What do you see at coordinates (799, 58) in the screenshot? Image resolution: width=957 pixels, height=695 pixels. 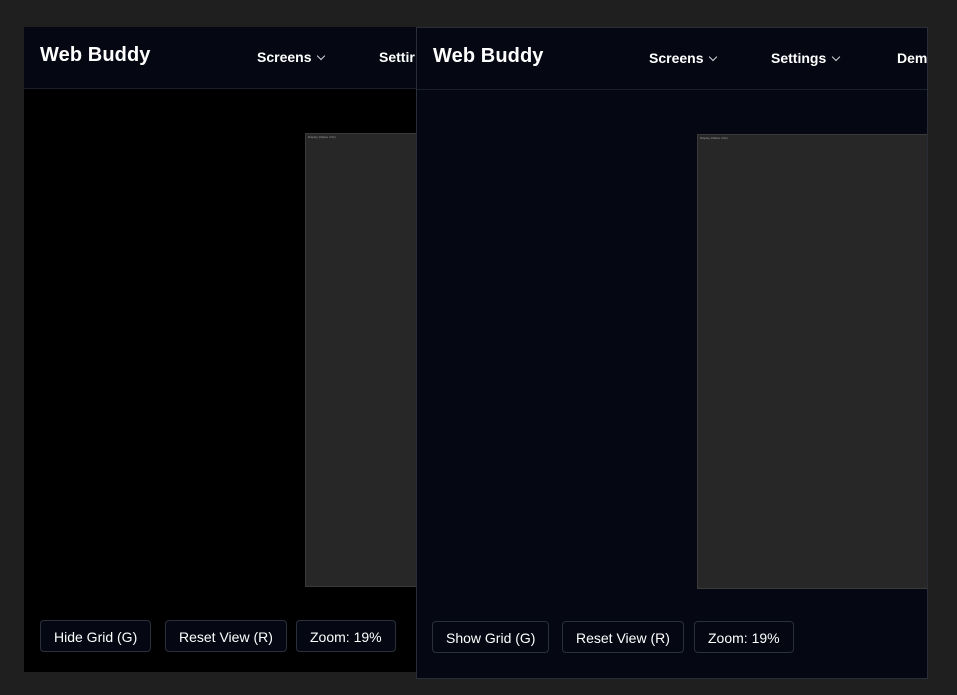 I see `nav-settings-label: Settings` at bounding box center [799, 58].